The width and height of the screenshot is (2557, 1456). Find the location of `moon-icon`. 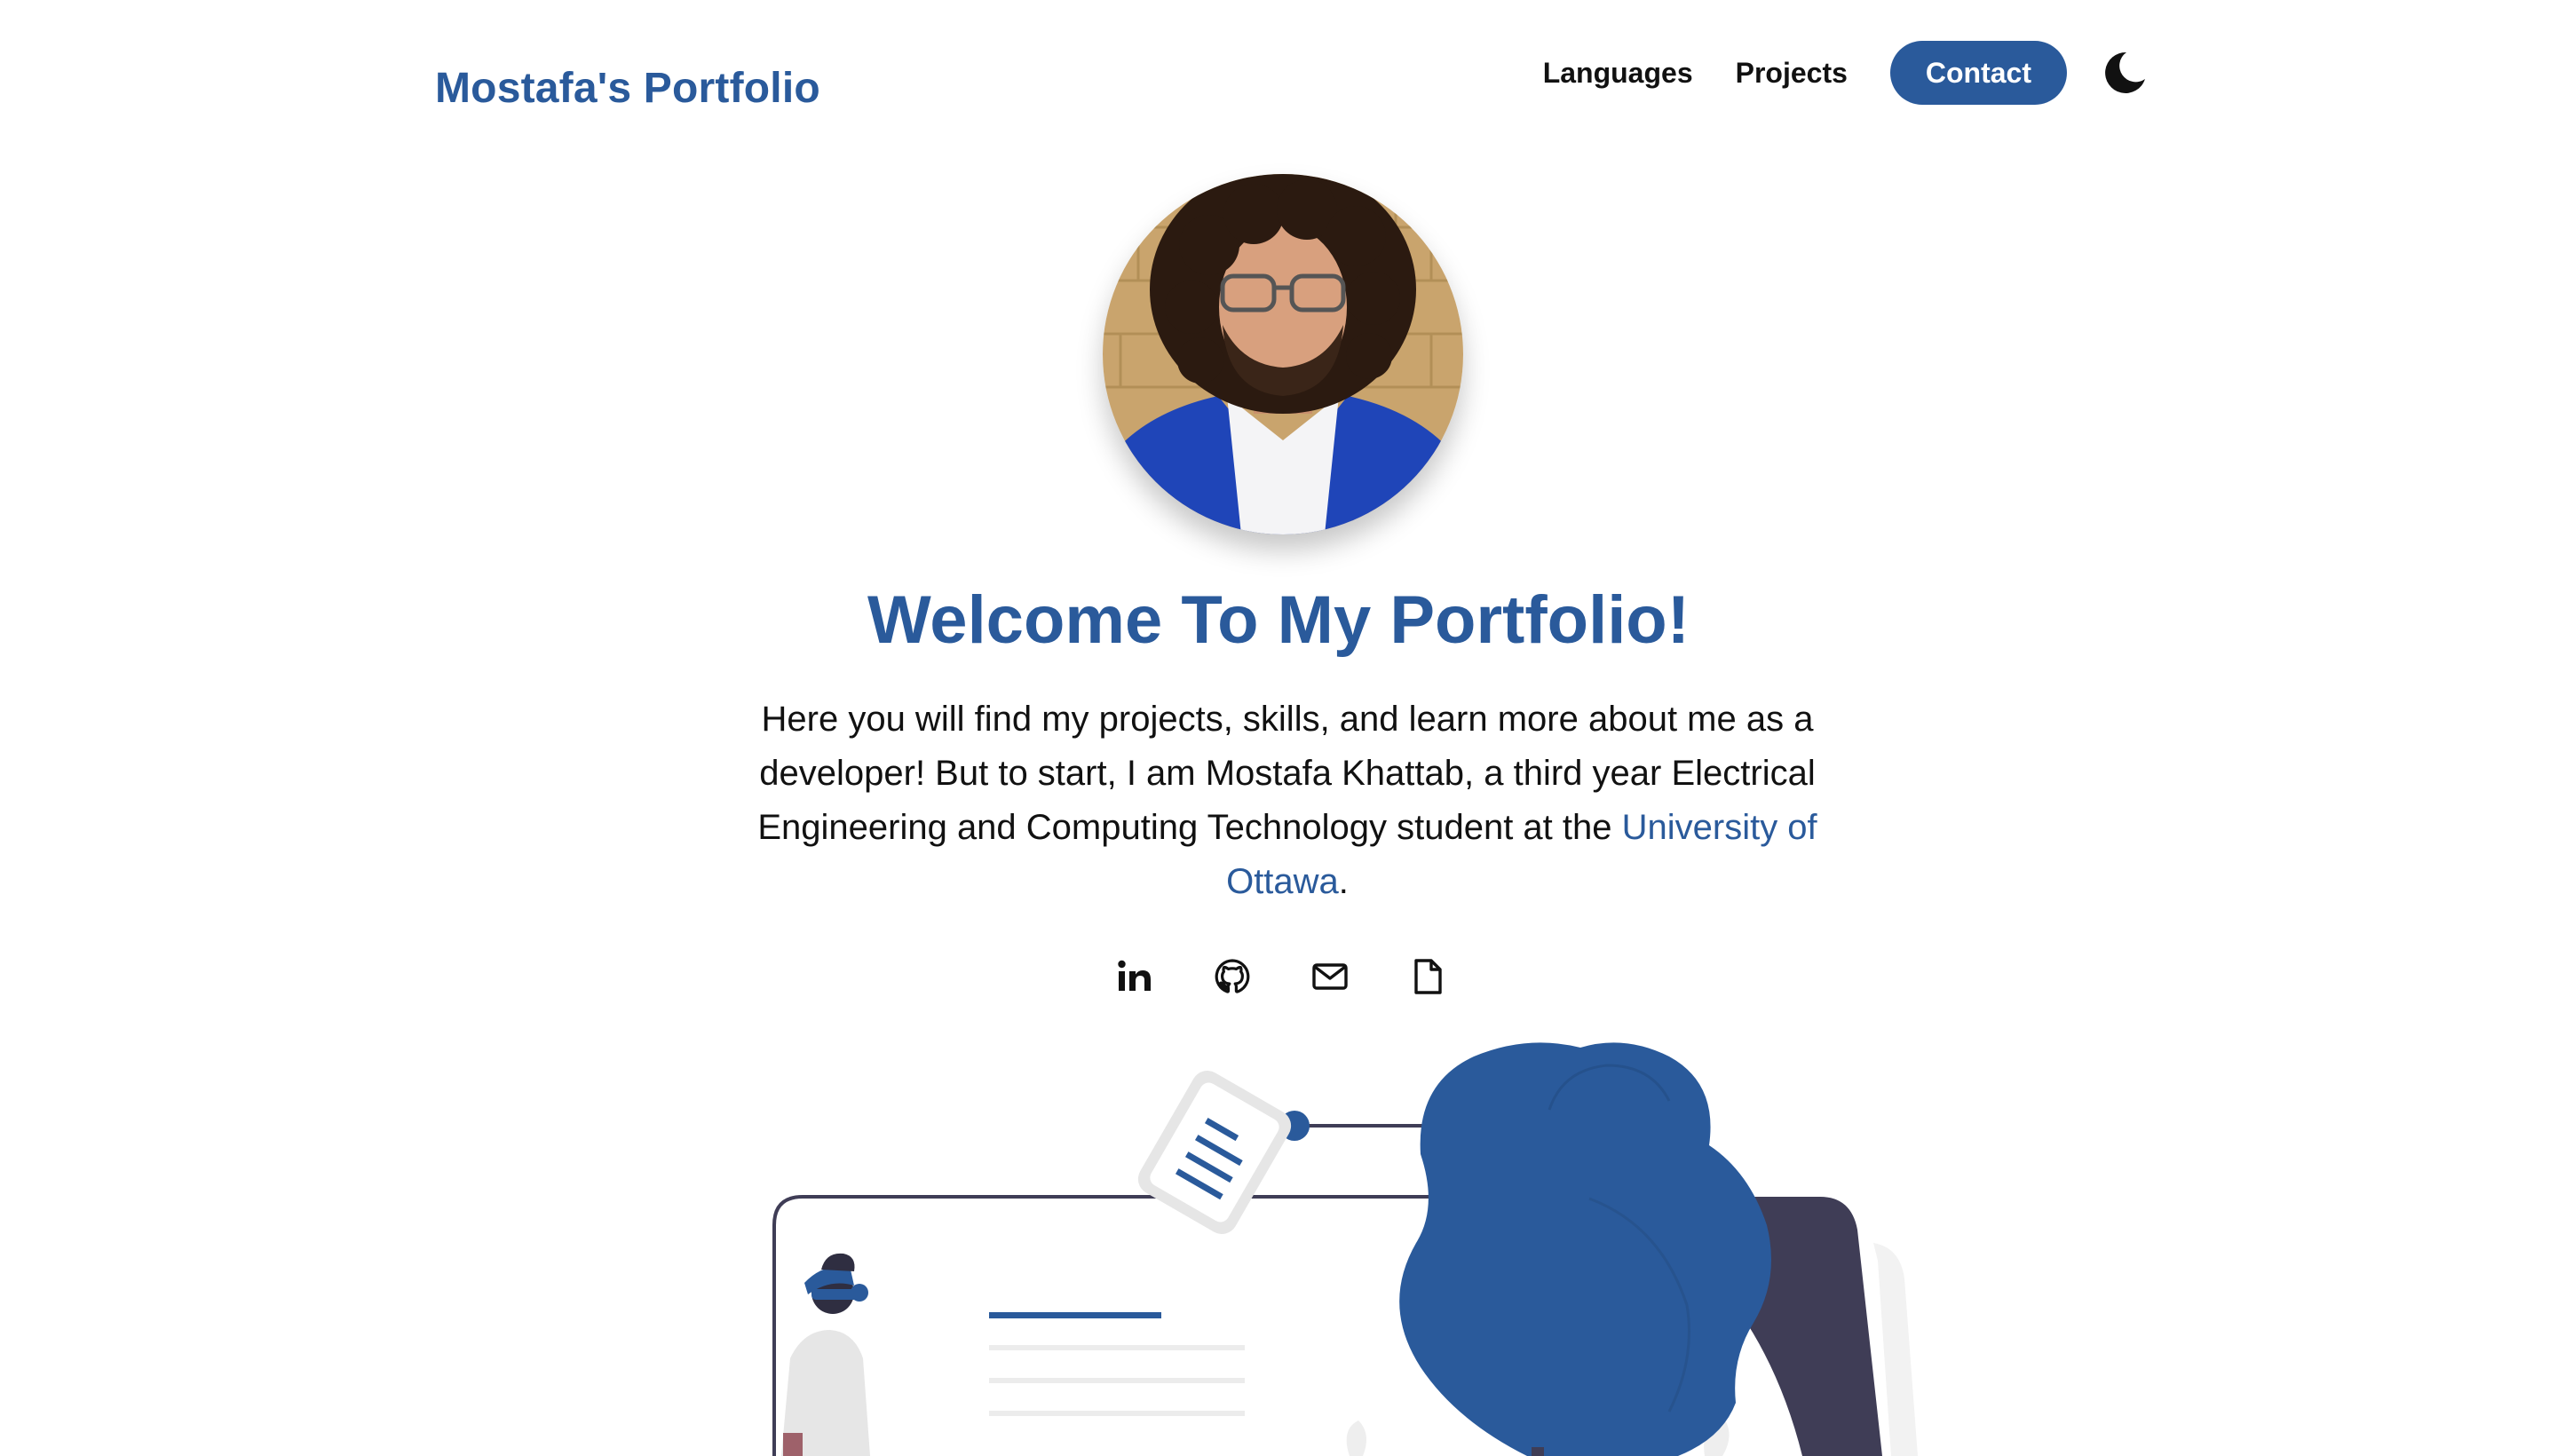

moon-icon is located at coordinates (2125, 72).